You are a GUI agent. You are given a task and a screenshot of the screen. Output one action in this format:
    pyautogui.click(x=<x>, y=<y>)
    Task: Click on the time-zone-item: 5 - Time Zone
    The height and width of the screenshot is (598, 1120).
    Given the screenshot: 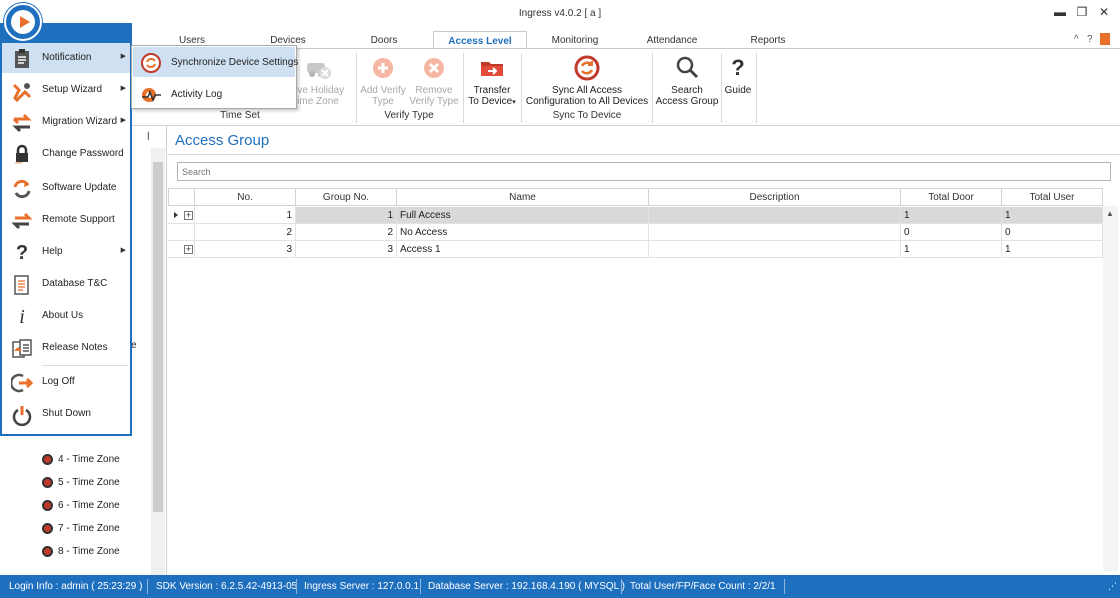 What is the action you would take?
    pyautogui.click(x=81, y=483)
    